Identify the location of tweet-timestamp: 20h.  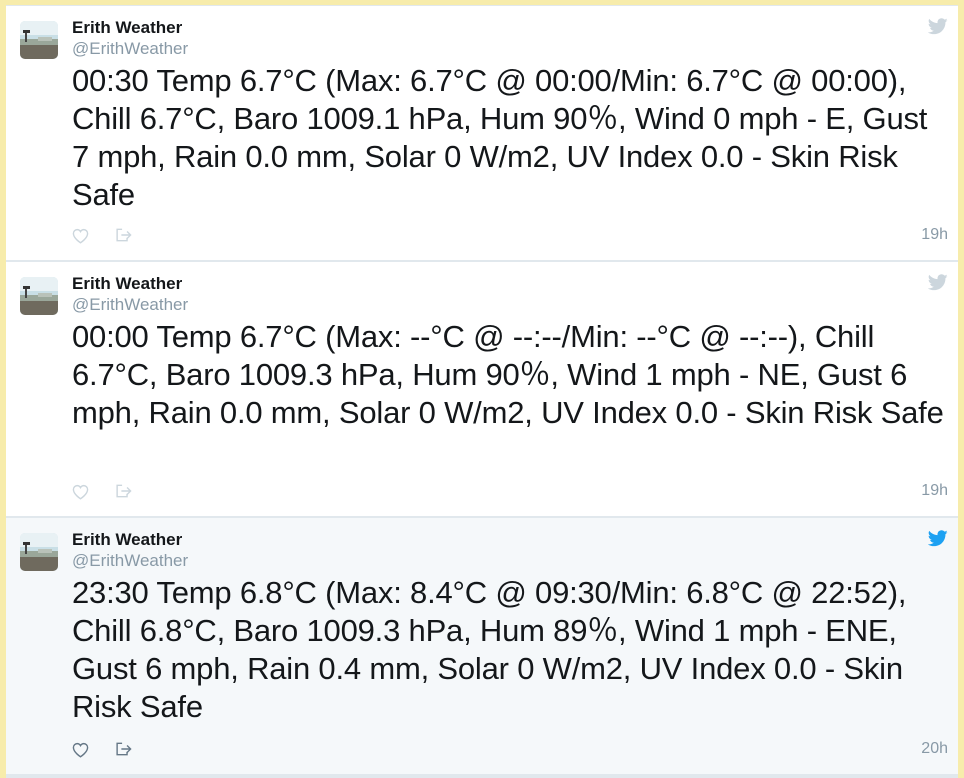
(934, 749).